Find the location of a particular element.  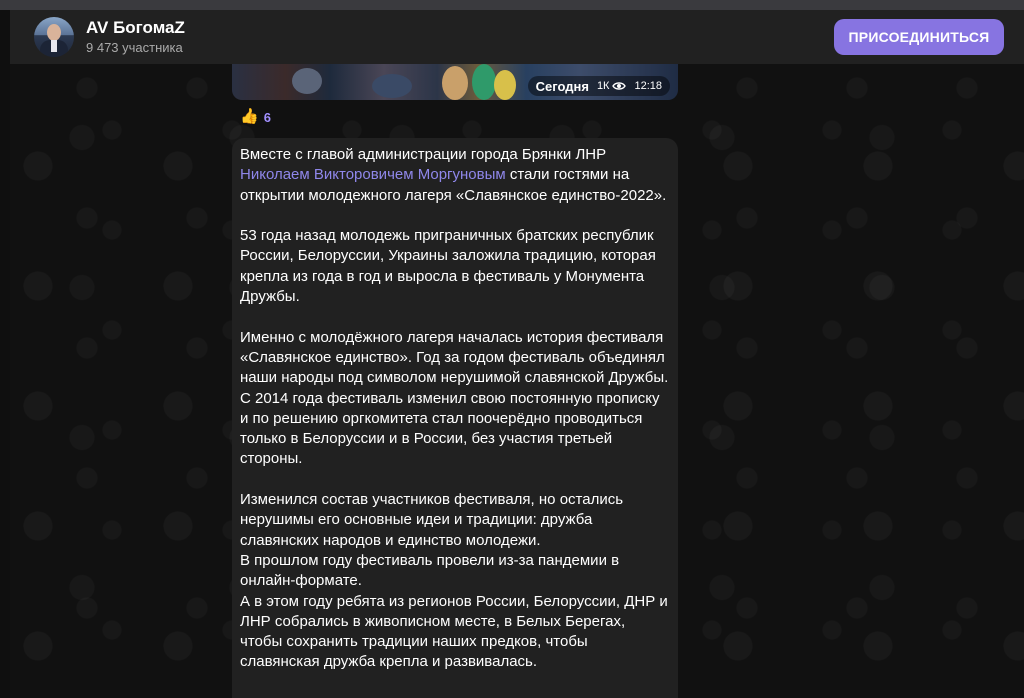

post-date: Сегодня is located at coordinates (562, 86).